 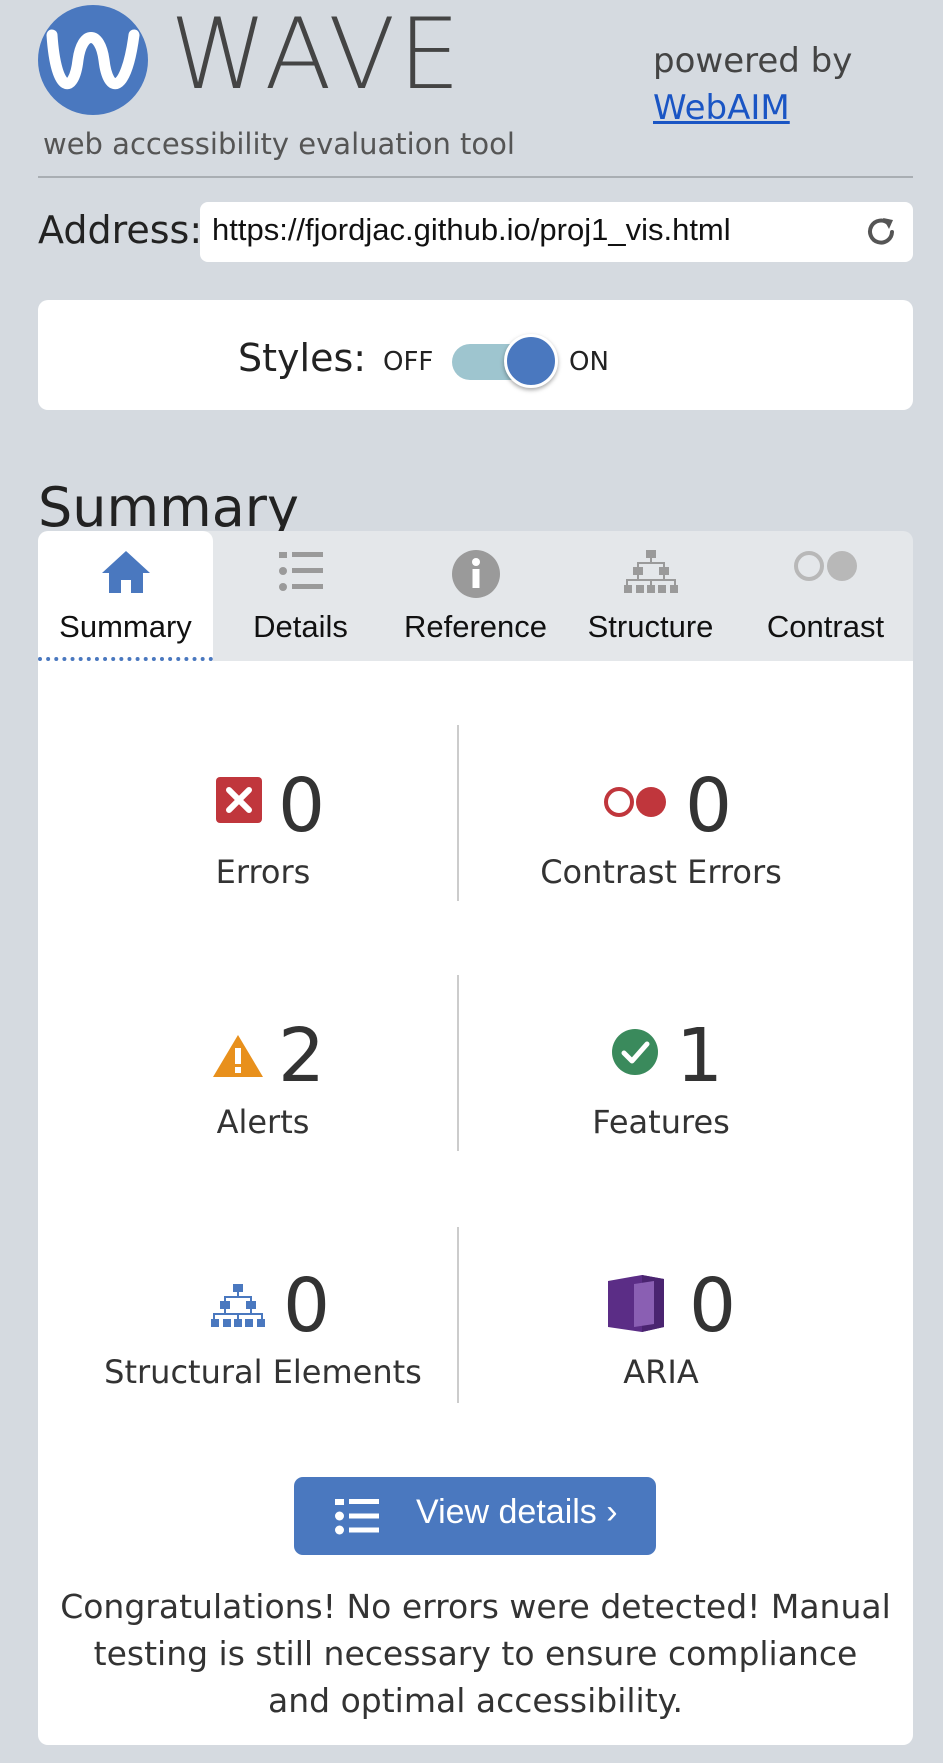 I want to click on styles-label: Styles:, so click(x=302, y=358).